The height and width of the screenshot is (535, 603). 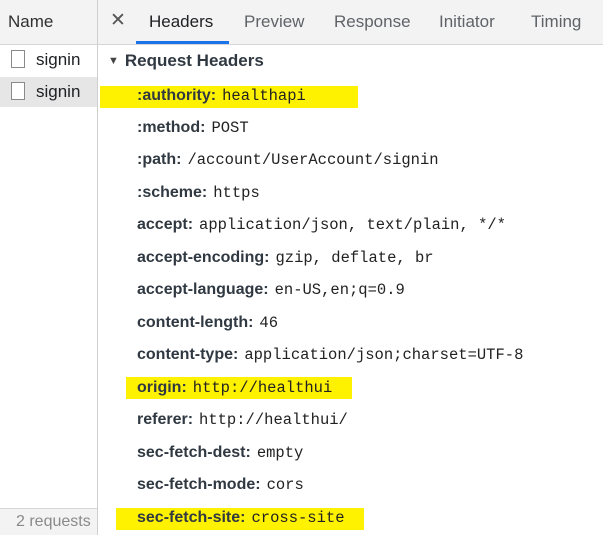 I want to click on header-value: cross-site, so click(x=298, y=518).